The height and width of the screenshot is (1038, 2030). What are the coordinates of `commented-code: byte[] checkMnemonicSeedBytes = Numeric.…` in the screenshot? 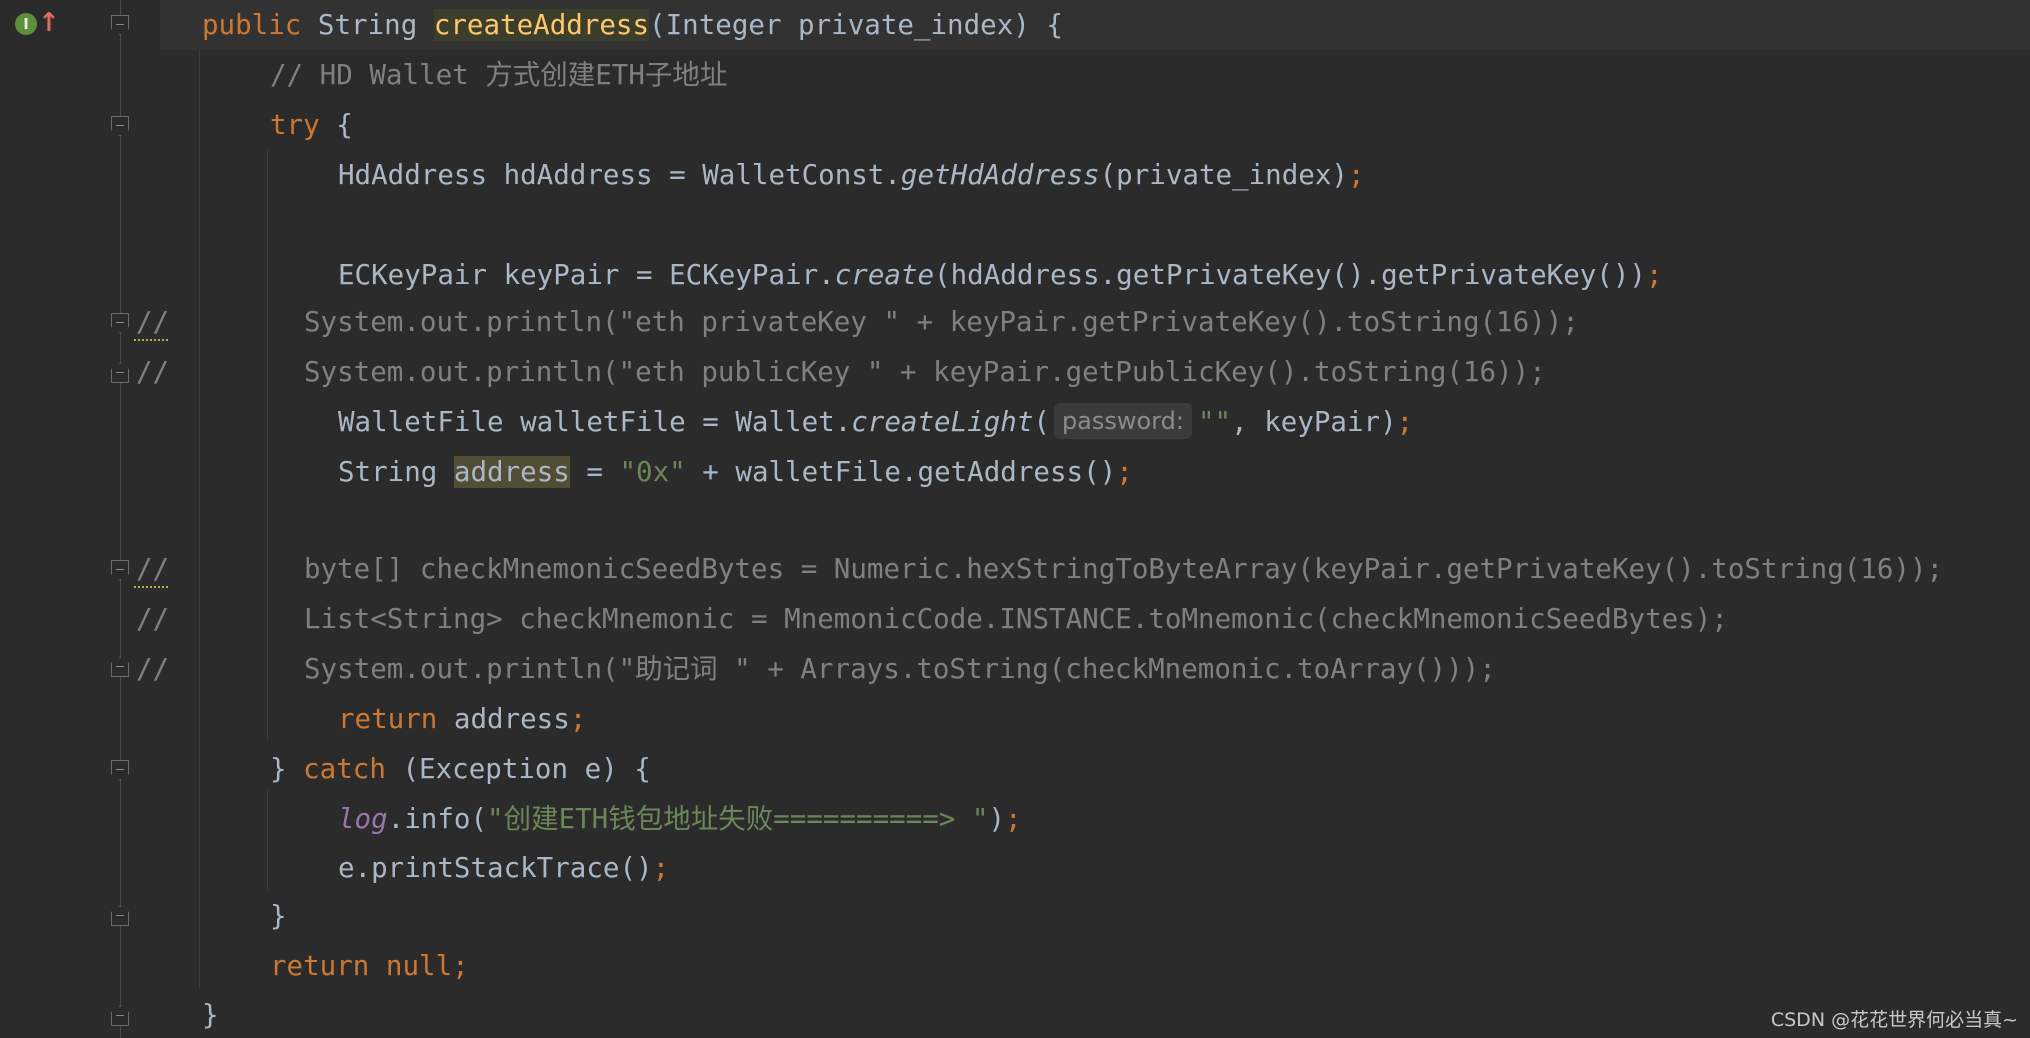 It's located at (1124, 569).